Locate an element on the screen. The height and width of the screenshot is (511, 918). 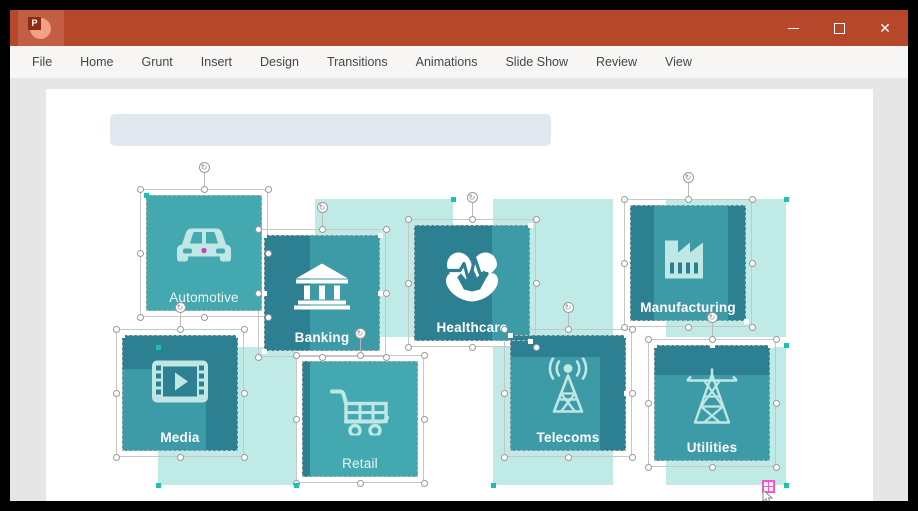
rotate-handle-retail: ↻ is located at coordinates (360, 333).